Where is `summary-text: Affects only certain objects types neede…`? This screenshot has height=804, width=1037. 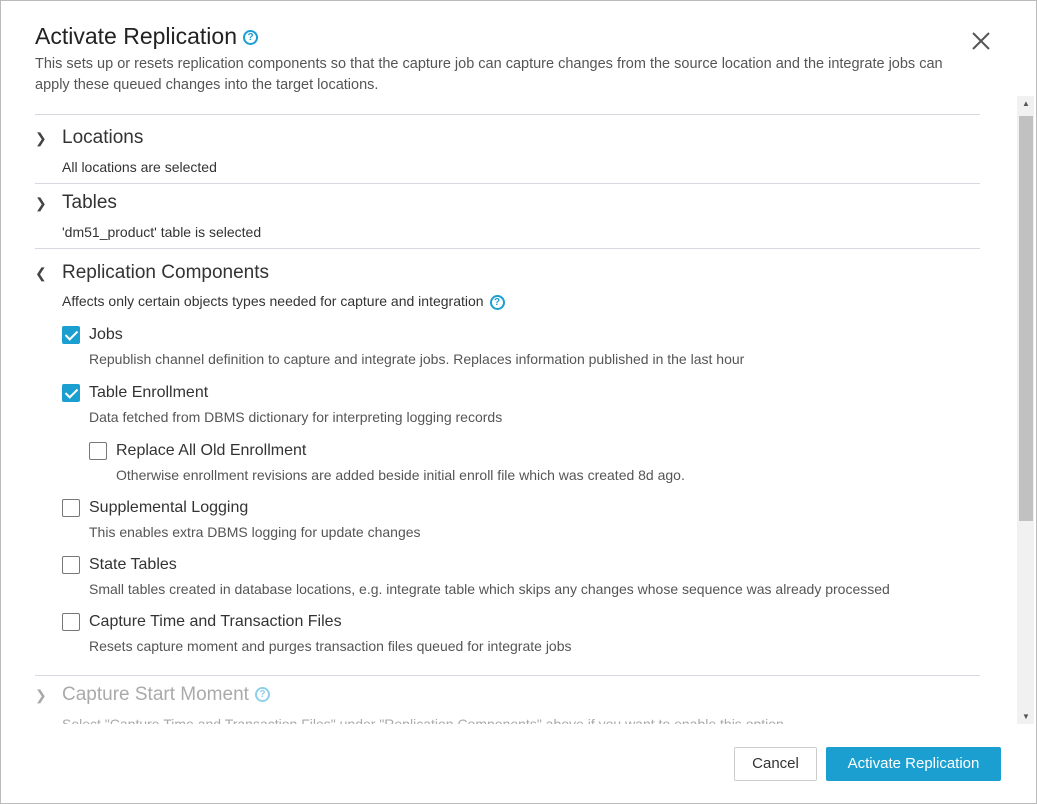 summary-text: Affects only certain objects types neede… is located at coordinates (273, 301).